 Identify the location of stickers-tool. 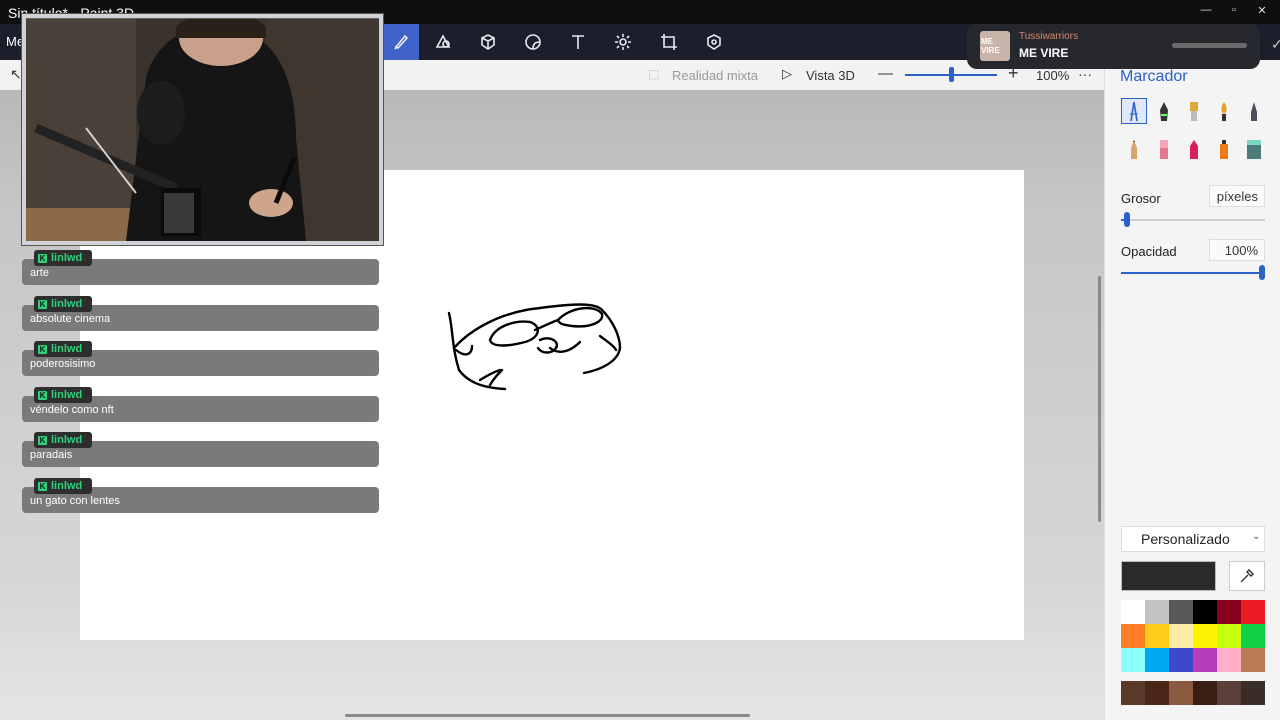
(533, 42).